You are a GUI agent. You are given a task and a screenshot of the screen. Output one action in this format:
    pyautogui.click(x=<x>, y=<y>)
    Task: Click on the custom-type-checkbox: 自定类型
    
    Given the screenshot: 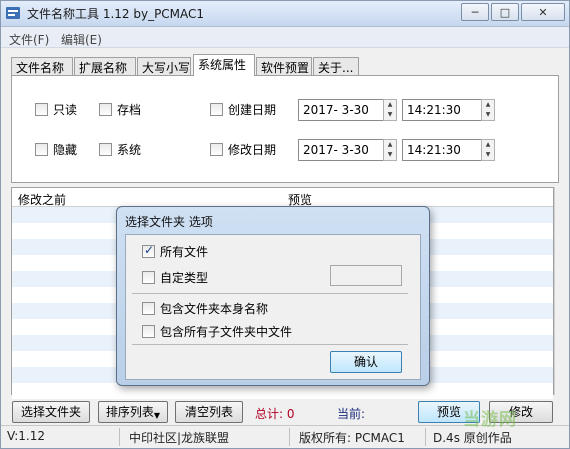 What is the action you would take?
    pyautogui.click(x=175, y=277)
    